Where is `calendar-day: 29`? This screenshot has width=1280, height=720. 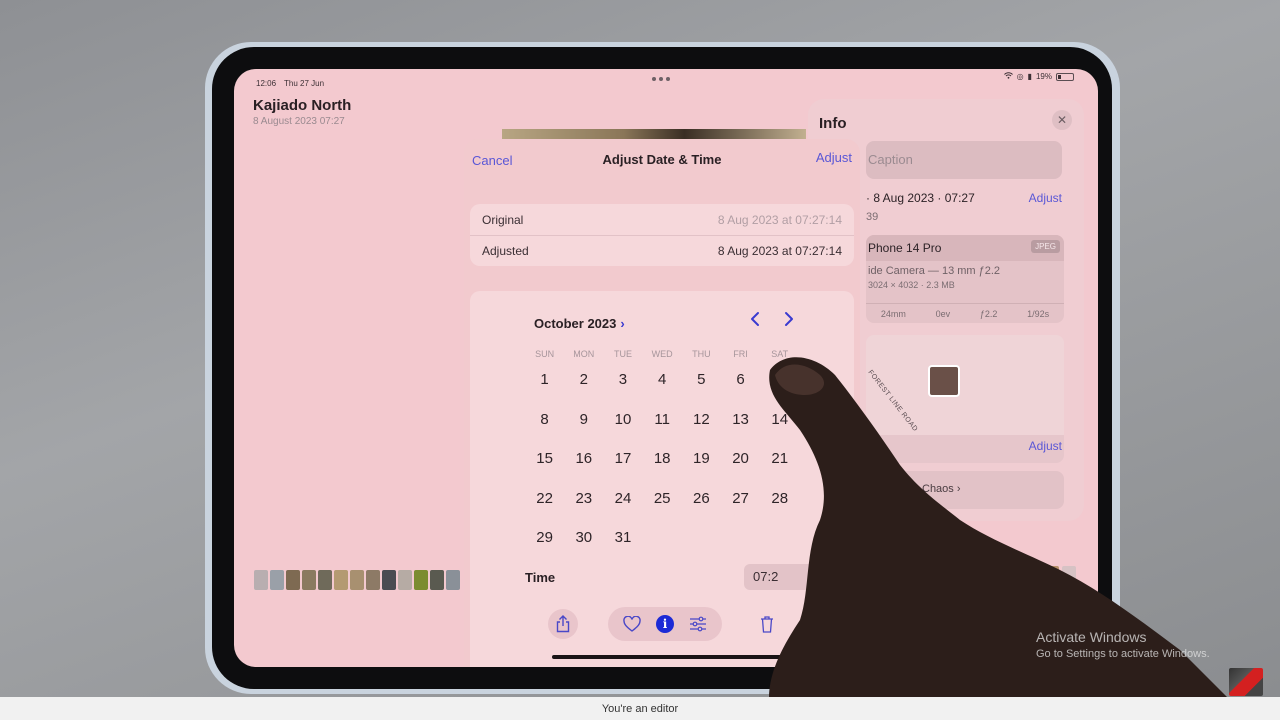
calendar-day: 29 is located at coordinates (544, 549).